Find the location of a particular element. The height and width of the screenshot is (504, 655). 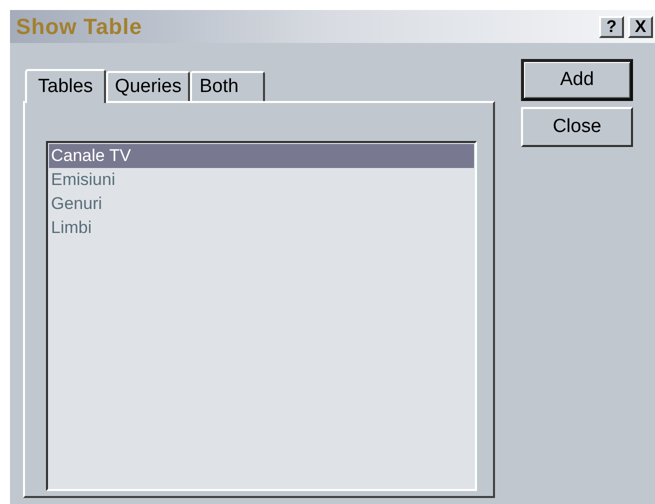

list-item: Canale TV is located at coordinates (261, 156).